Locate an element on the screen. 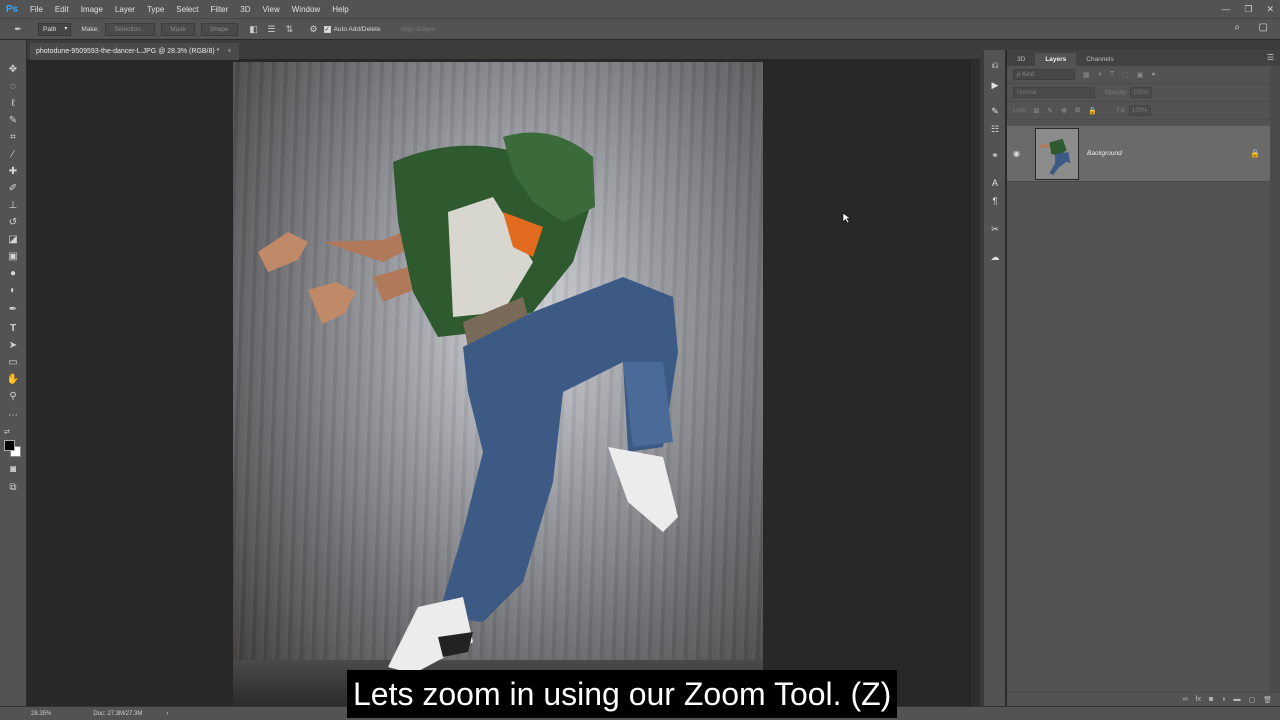 The height and width of the screenshot is (720, 1280). shape-filter-icon: ⬚ is located at coordinates (1125, 75).